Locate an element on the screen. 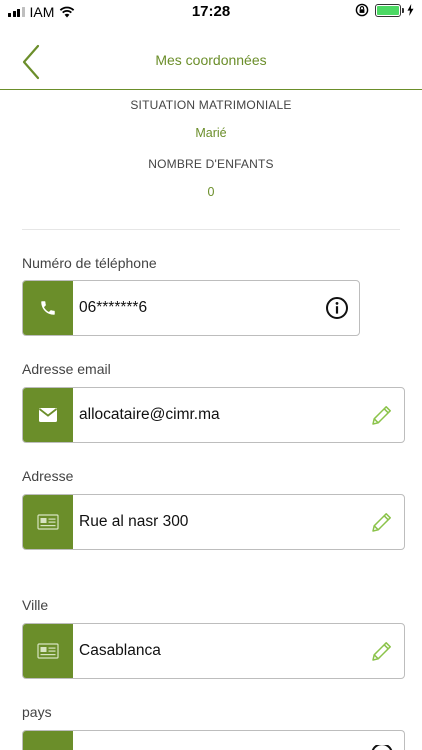  country-label: pays is located at coordinates (37, 712).